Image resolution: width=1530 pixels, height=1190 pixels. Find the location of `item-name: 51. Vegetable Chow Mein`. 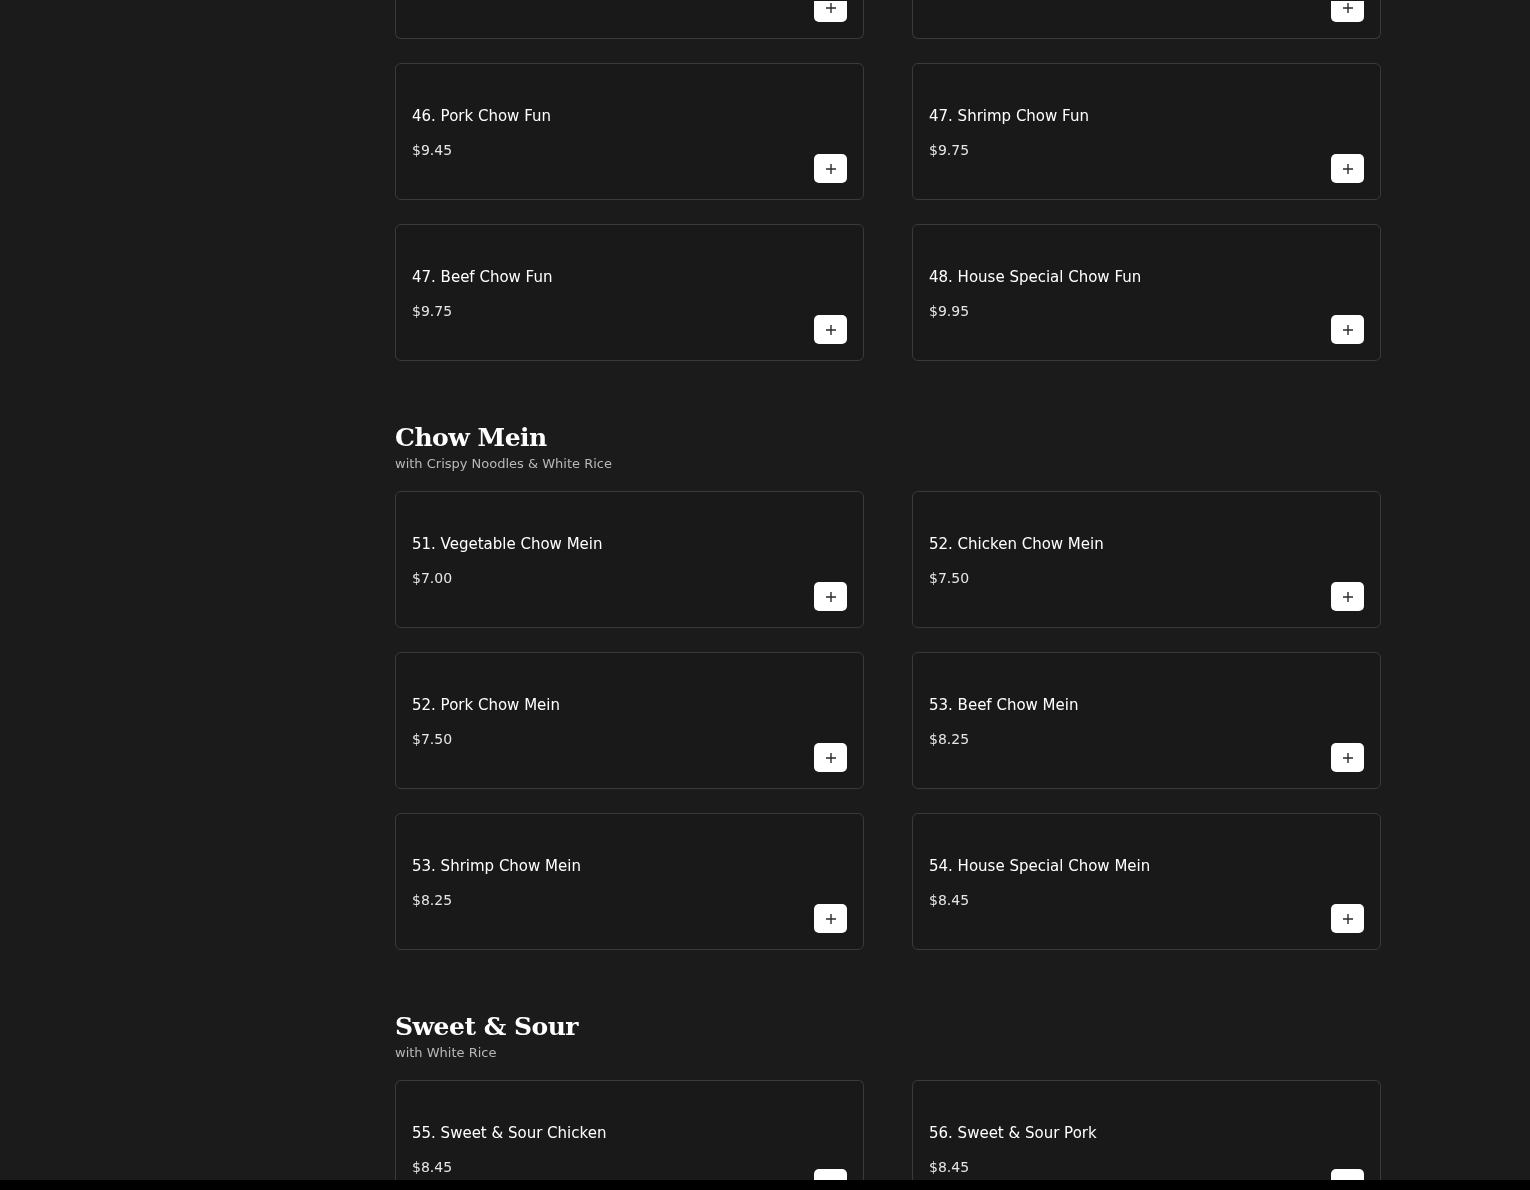

item-name: 51. Vegetable Chow Mein is located at coordinates (507, 544).